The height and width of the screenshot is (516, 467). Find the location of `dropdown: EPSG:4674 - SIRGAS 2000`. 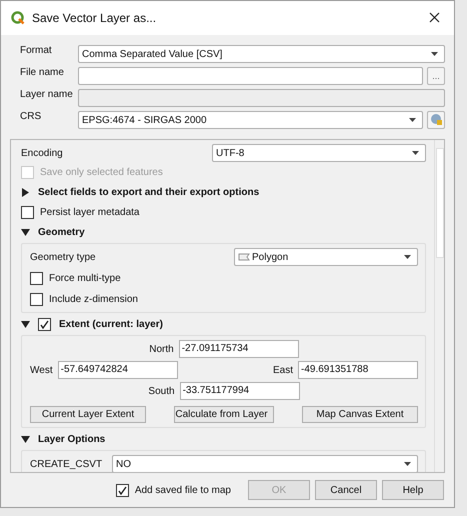

dropdown: EPSG:4674 - SIRGAS 2000 is located at coordinates (250, 120).